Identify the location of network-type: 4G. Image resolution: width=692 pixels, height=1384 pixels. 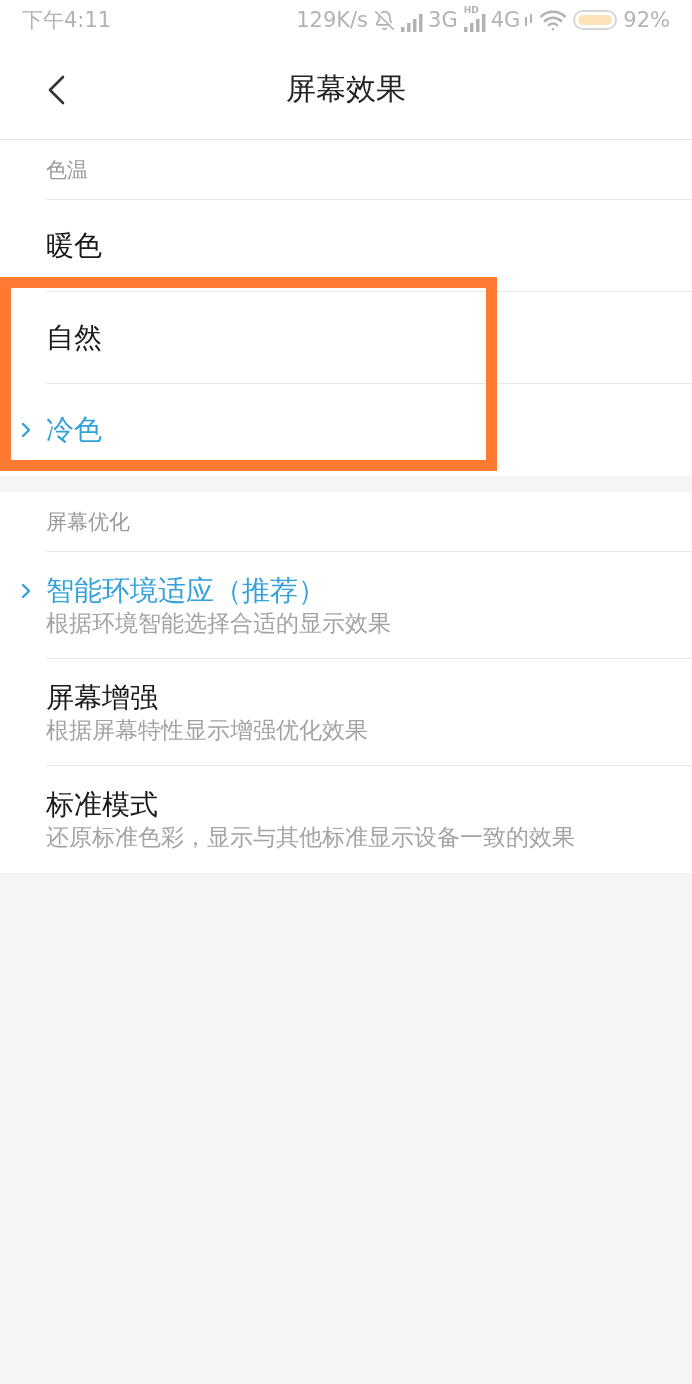
(505, 20).